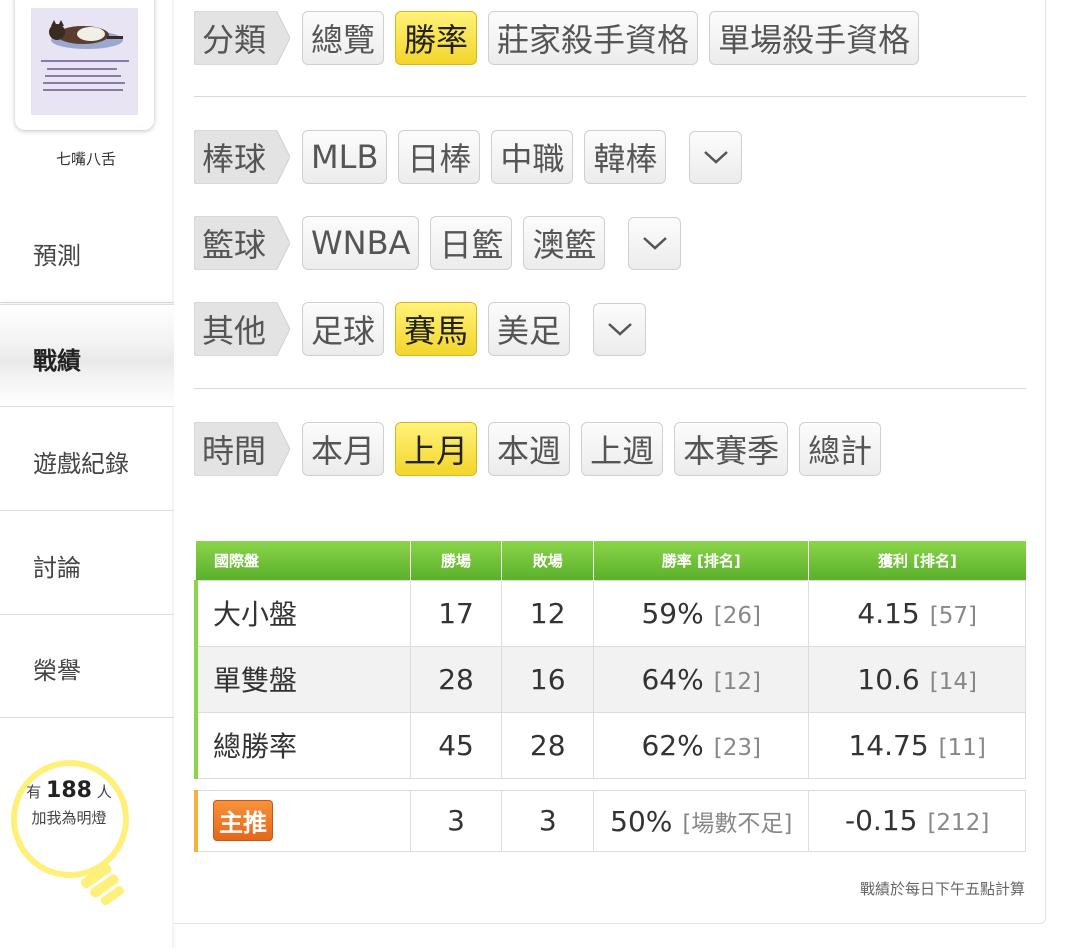 The height and width of the screenshot is (948, 1080). What do you see at coordinates (81, 464) in the screenshot?
I see `nav-item-label: 遊戲紀錄` at bounding box center [81, 464].